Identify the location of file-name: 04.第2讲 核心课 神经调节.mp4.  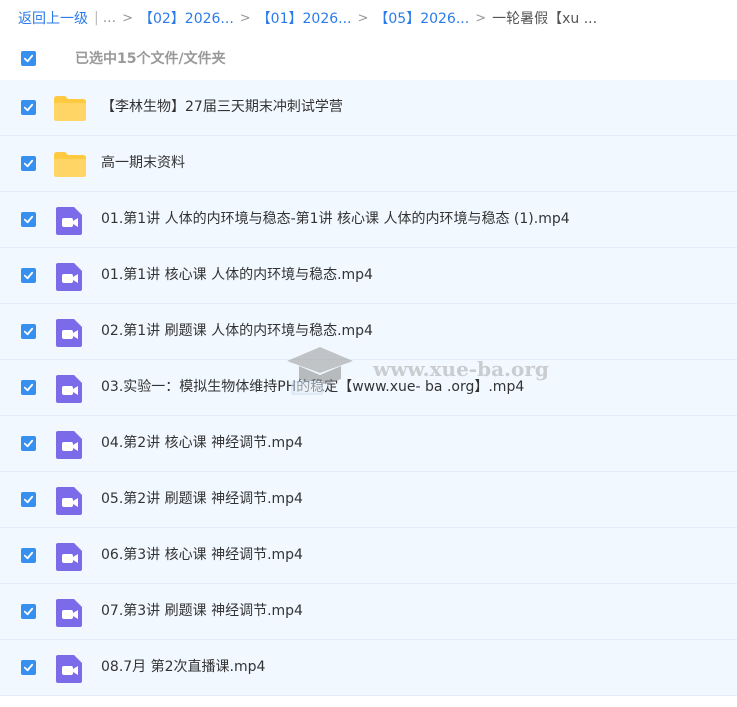
(202, 443).